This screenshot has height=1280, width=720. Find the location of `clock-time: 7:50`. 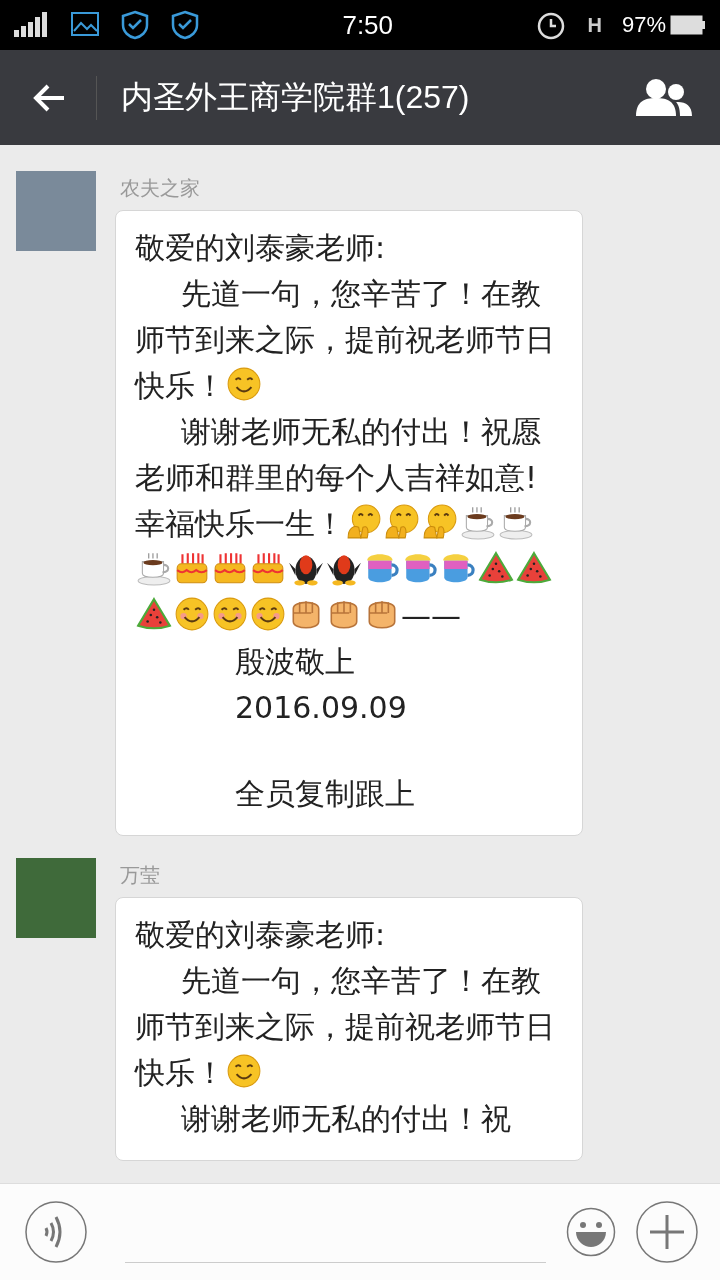

clock-time: 7:50 is located at coordinates (368, 25).